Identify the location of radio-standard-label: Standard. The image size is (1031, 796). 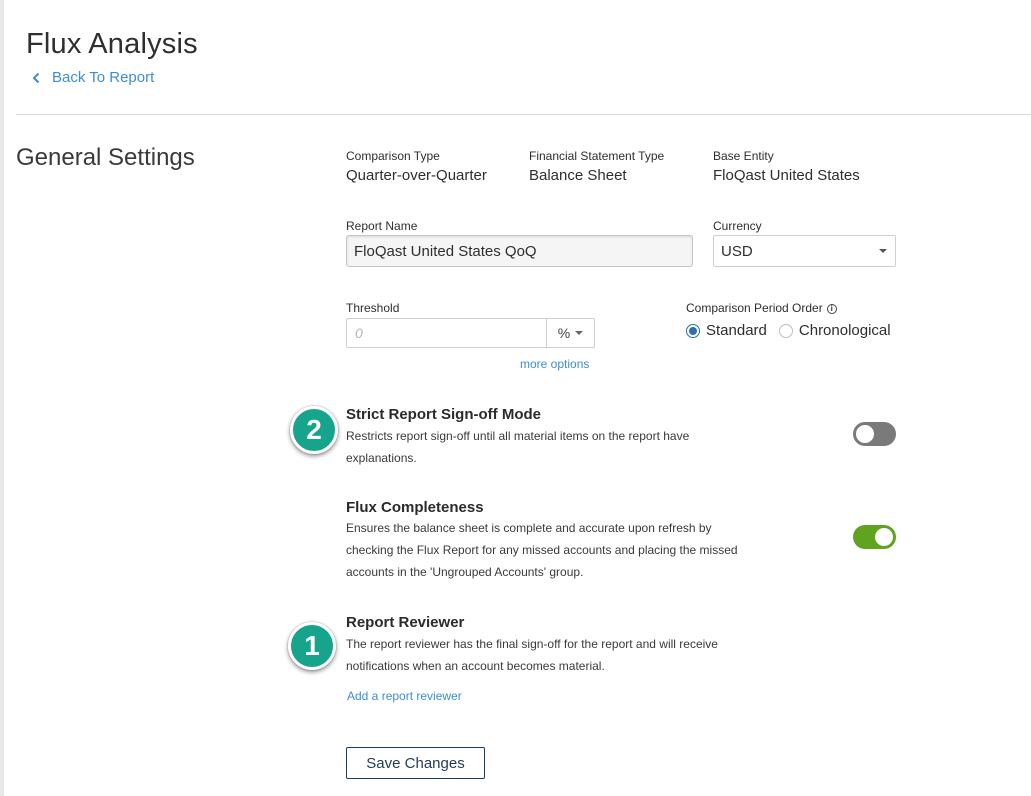
(736, 330).